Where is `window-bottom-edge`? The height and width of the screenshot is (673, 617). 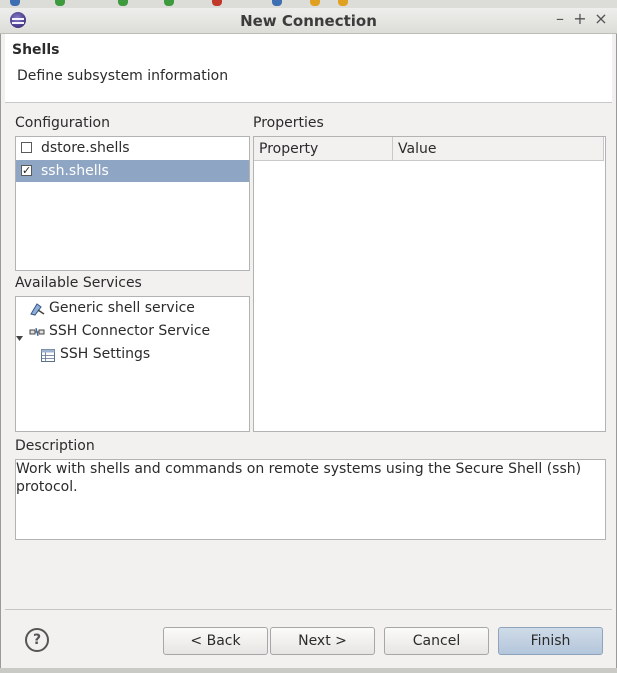
window-bottom-edge is located at coordinates (308, 670).